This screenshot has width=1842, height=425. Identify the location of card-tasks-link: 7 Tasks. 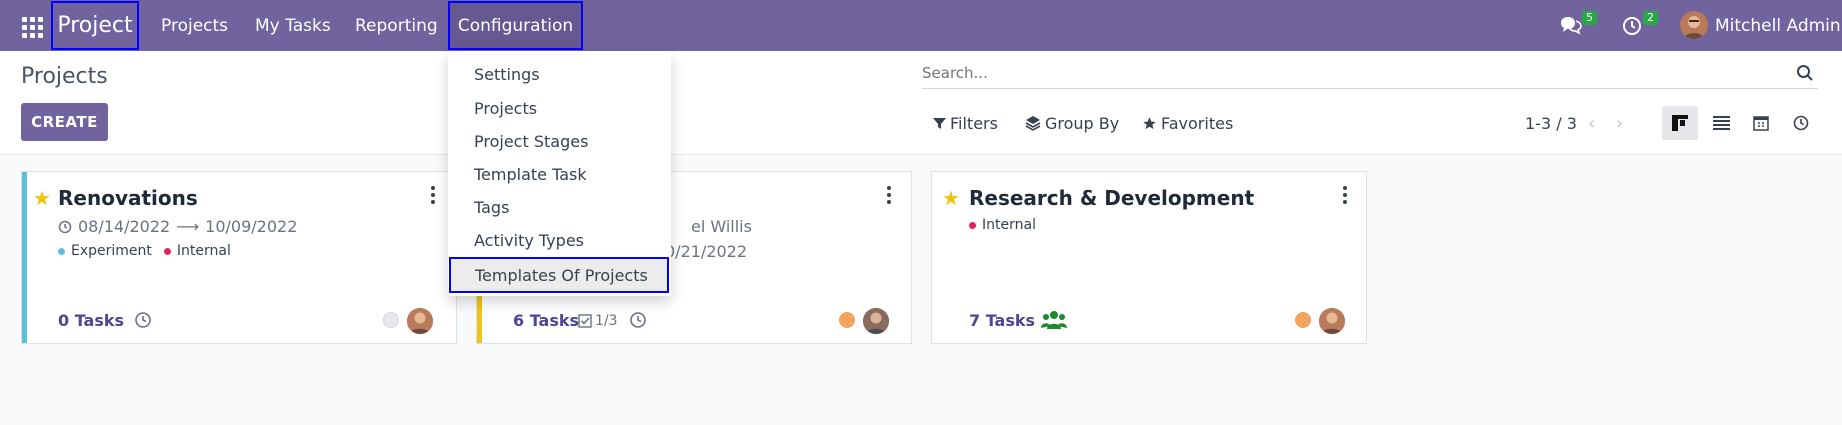
(1002, 320).